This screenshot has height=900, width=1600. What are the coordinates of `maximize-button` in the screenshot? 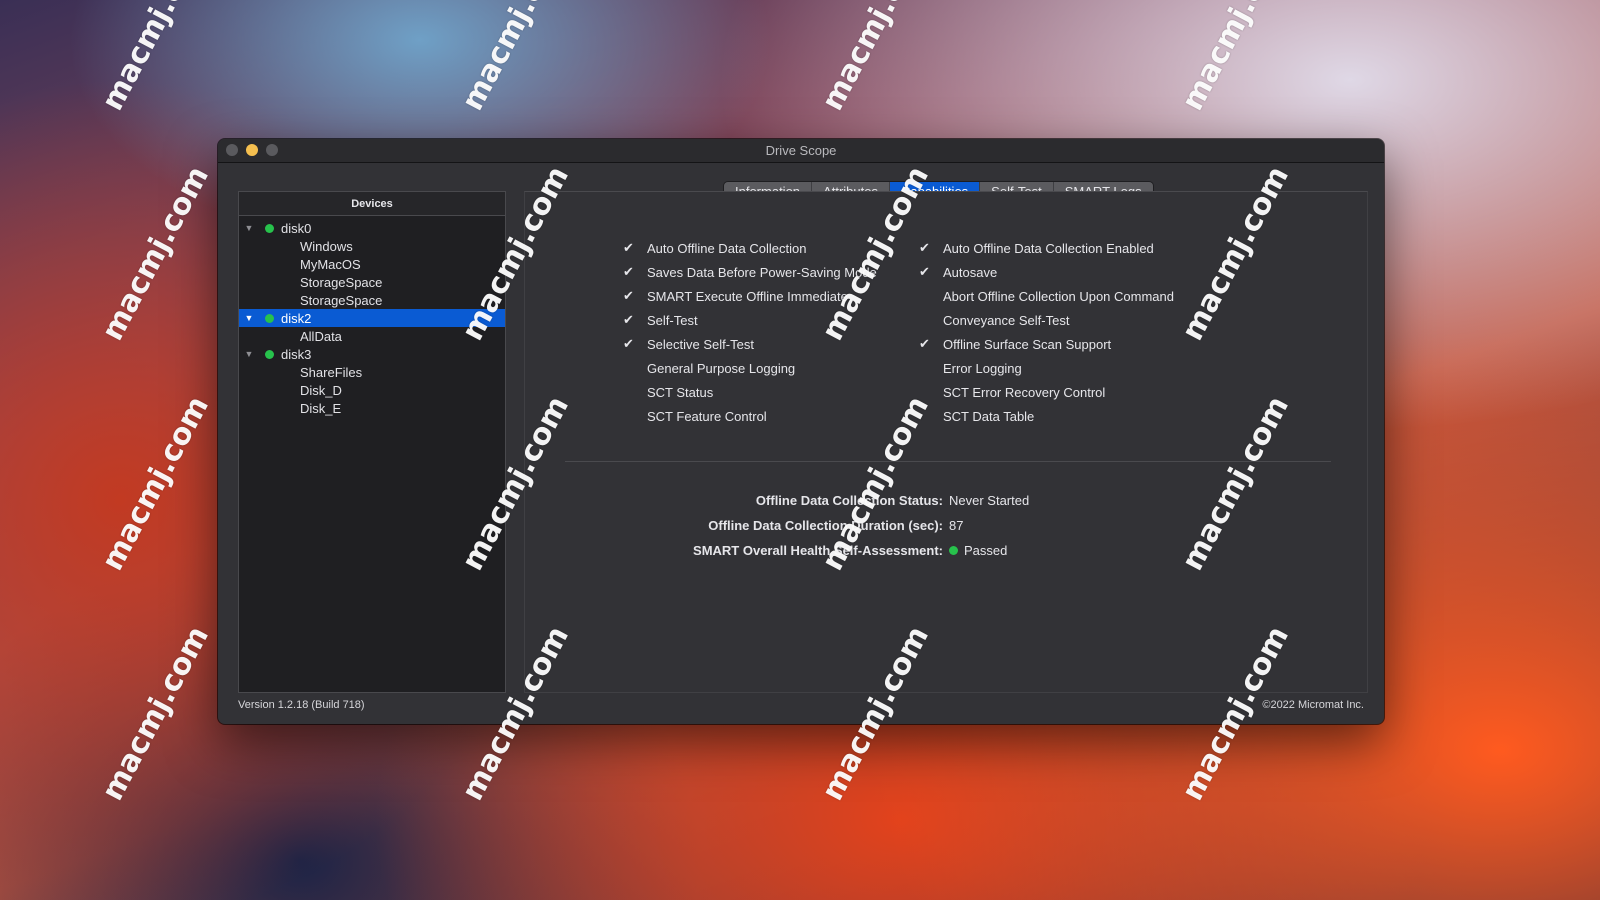 It's located at (272, 150).